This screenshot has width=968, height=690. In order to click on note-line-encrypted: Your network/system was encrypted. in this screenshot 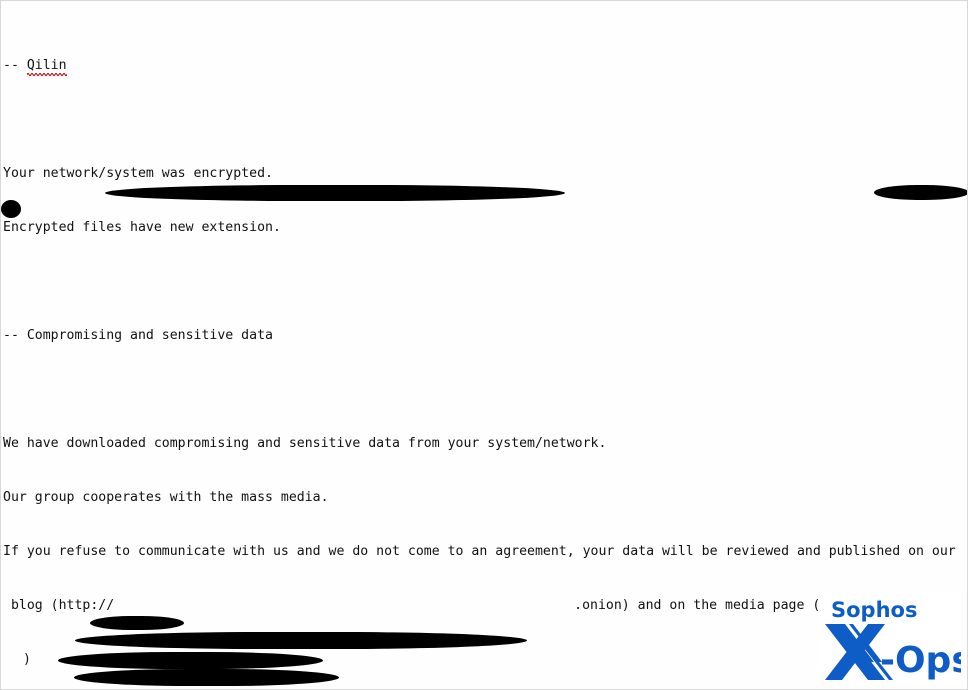, I will do `click(138, 173)`.